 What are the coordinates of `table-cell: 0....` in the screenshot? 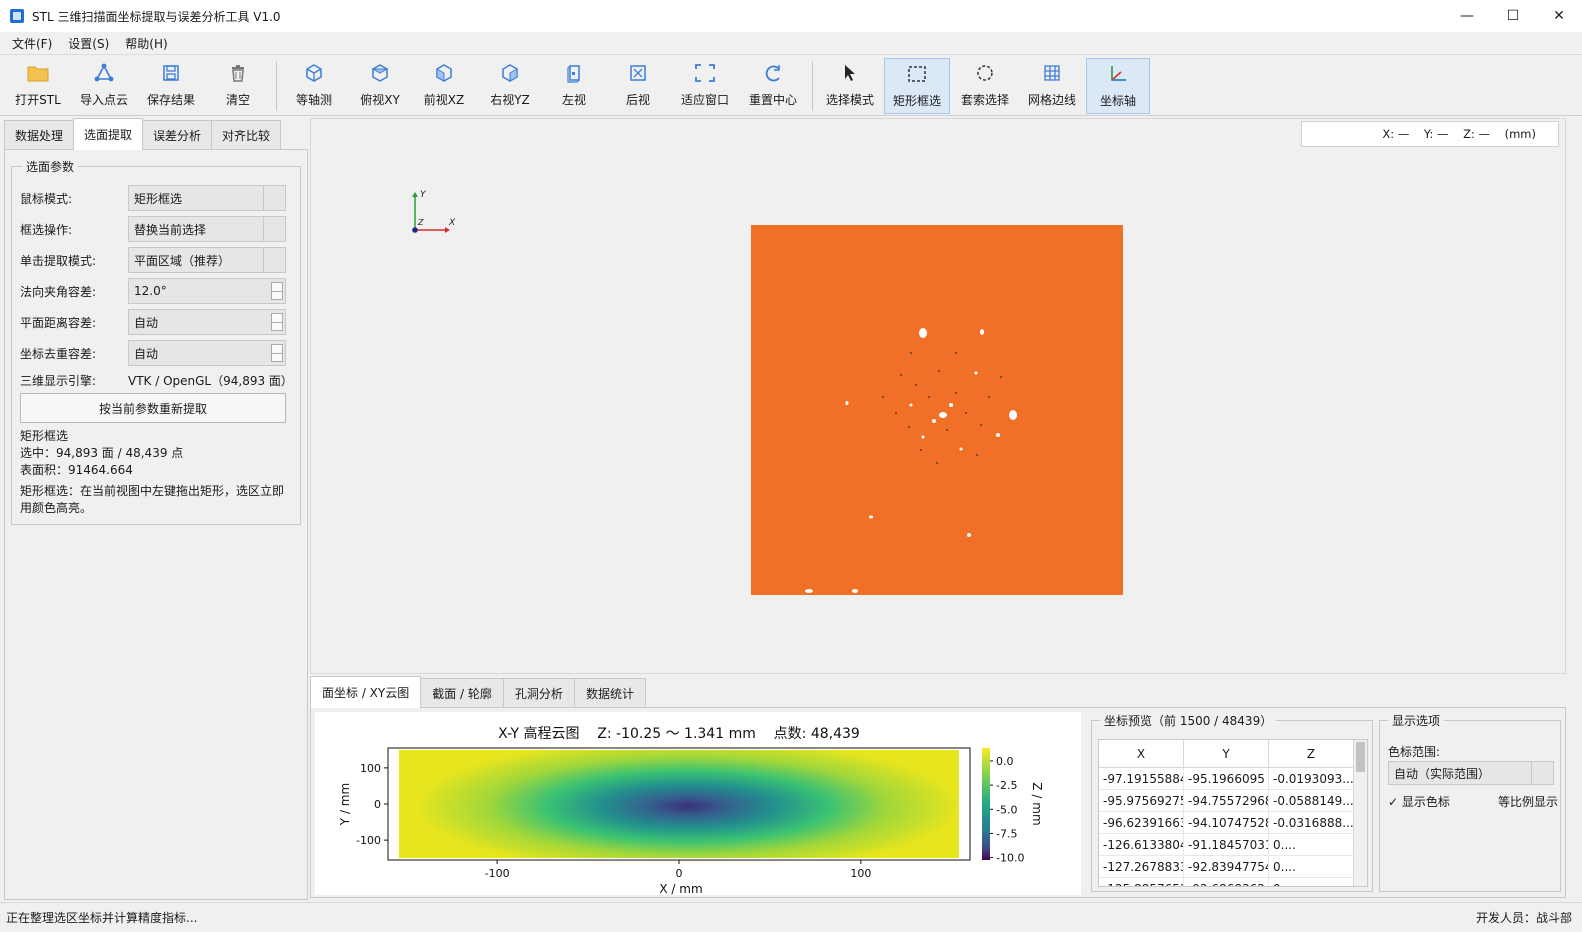 It's located at (1311, 866).